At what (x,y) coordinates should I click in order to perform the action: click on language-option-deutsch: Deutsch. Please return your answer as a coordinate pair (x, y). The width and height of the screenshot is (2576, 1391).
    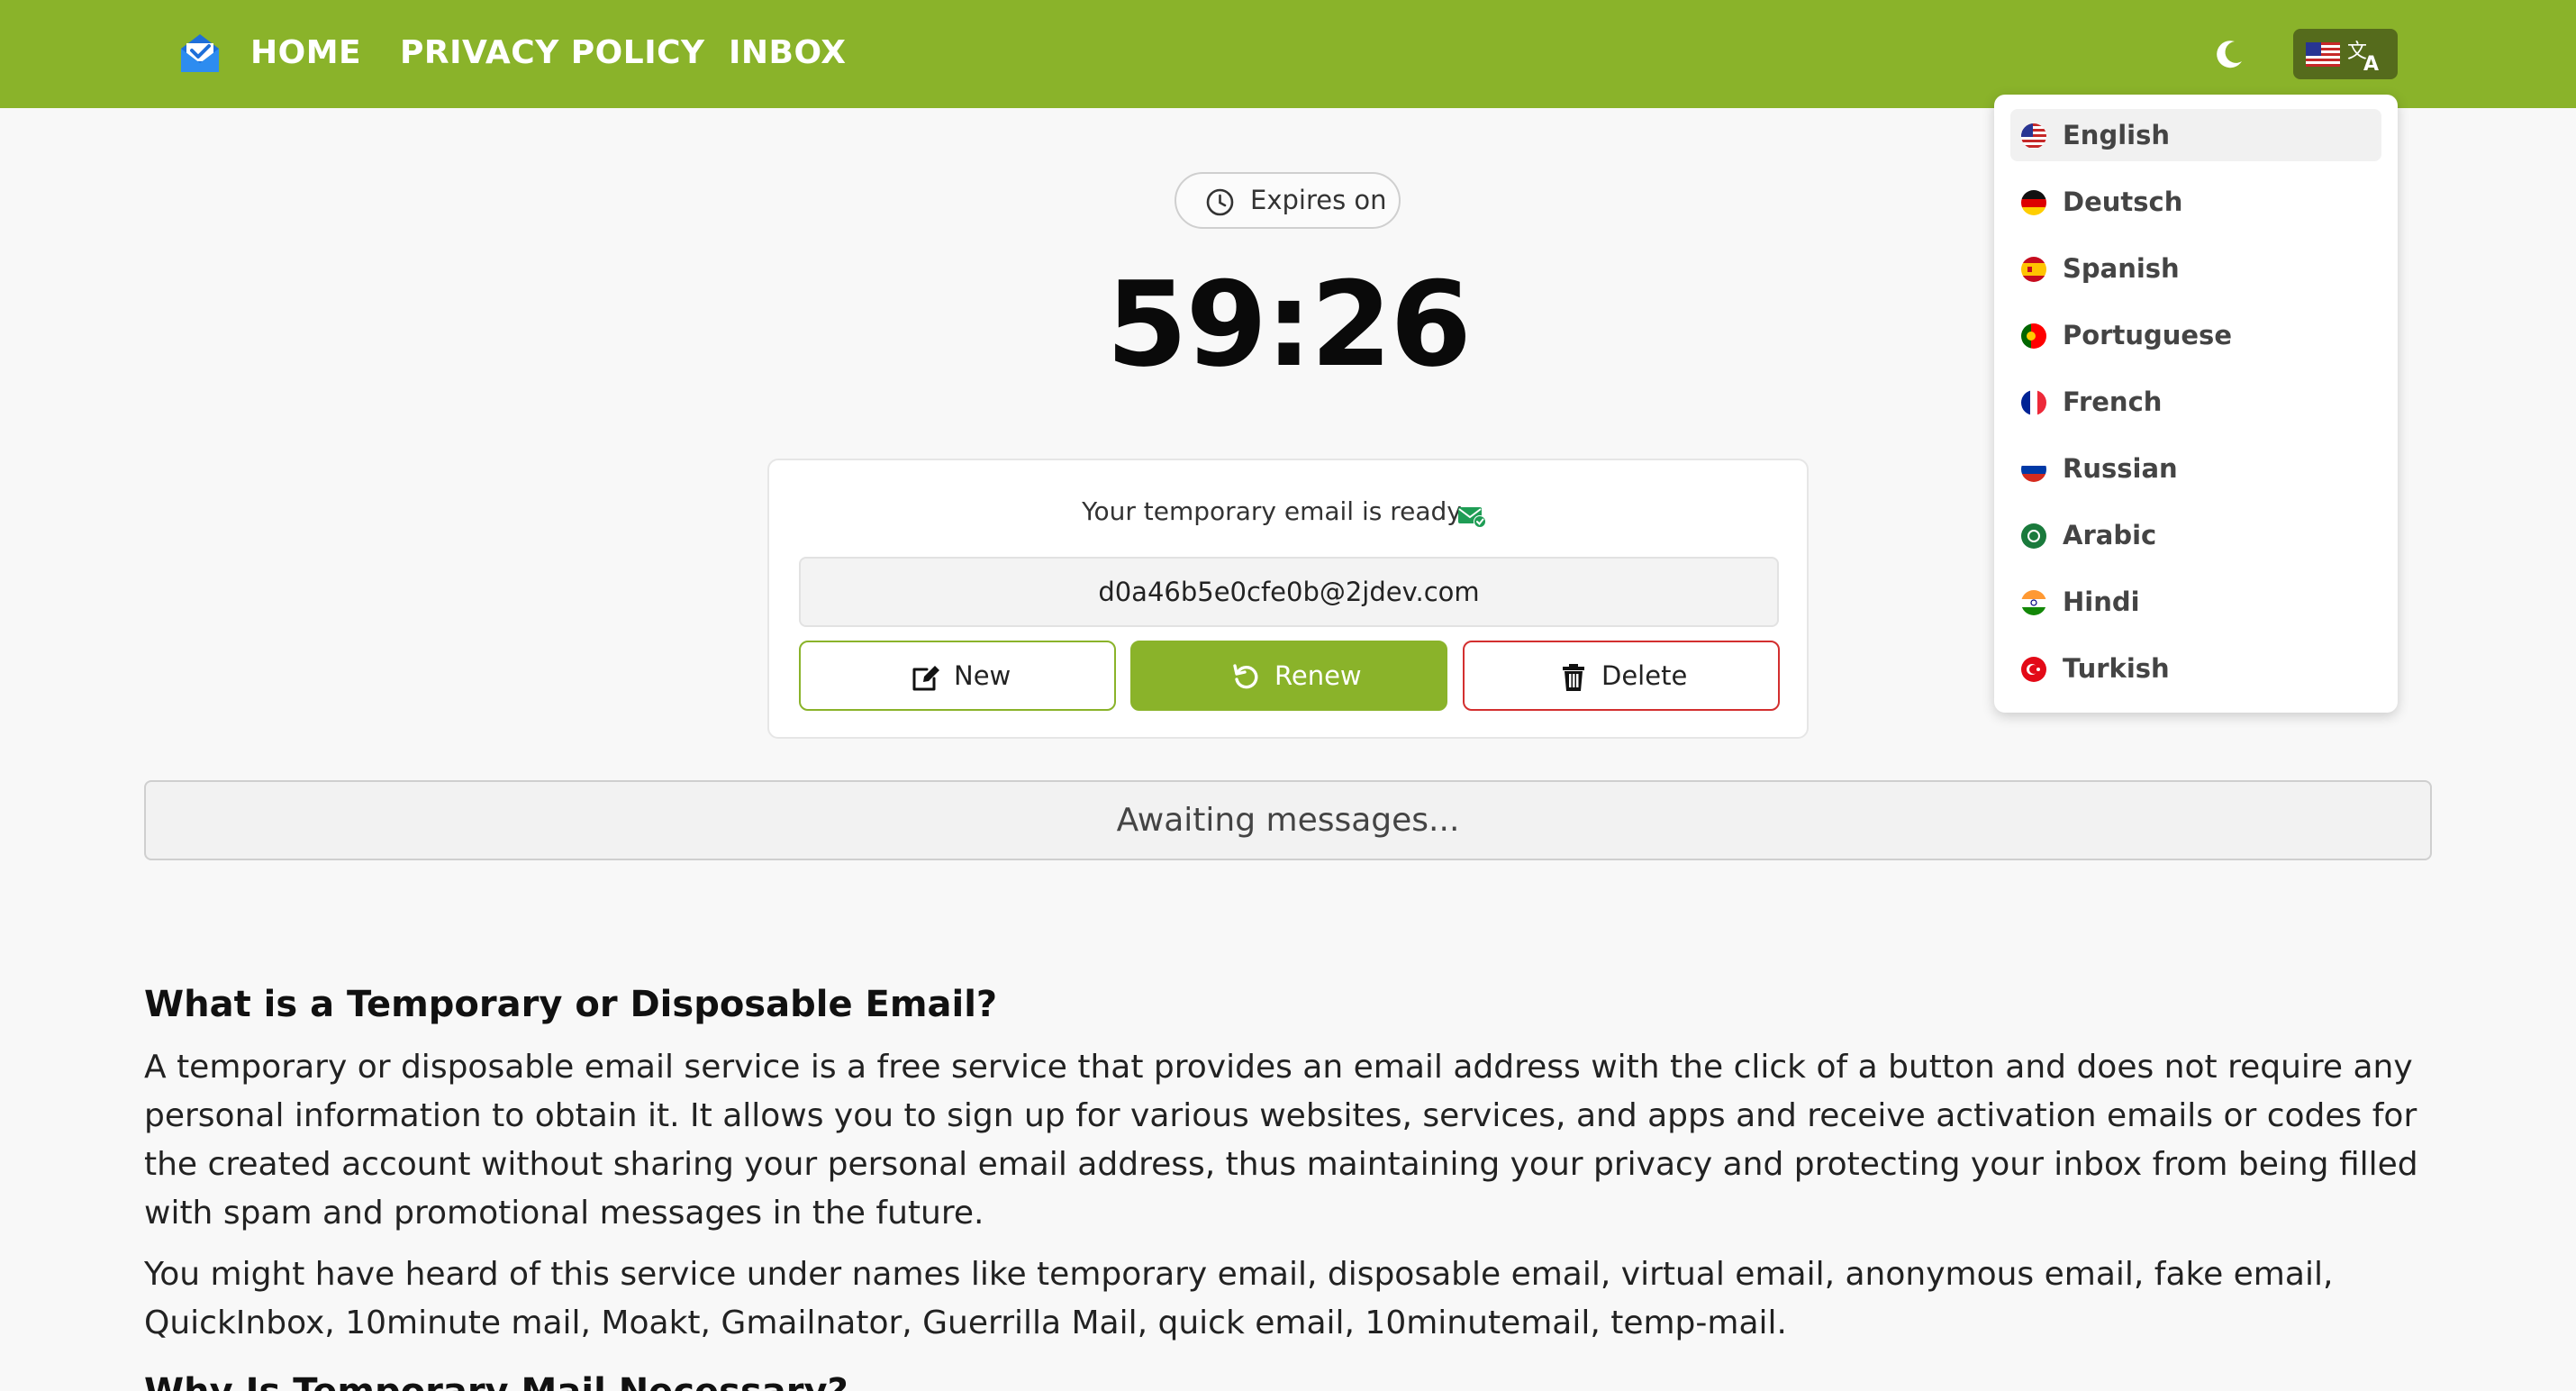
    Looking at the image, I should click on (2195, 202).